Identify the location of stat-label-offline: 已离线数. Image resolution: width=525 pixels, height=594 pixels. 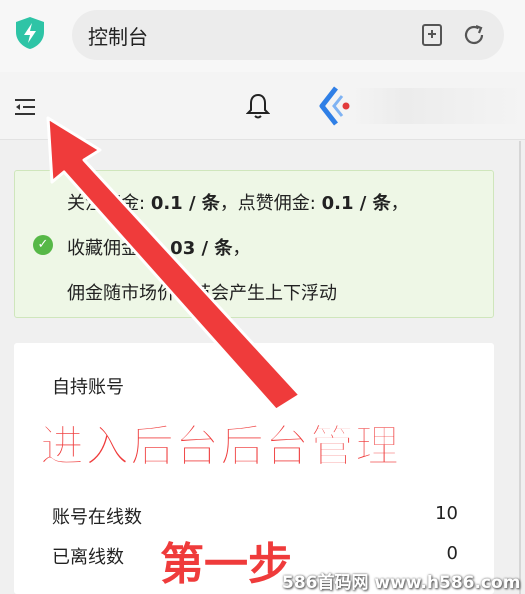
(88, 557).